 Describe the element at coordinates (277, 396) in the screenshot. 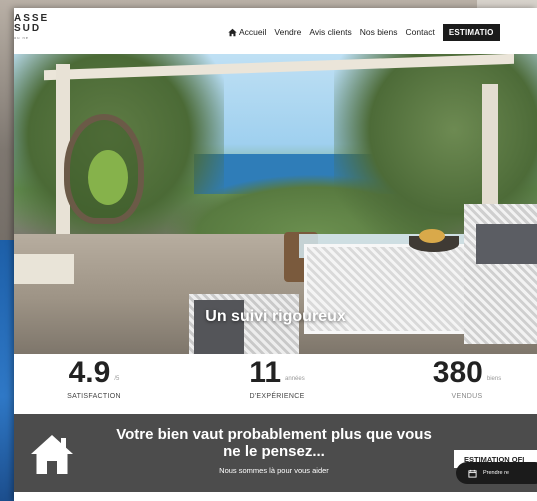

I see `stat-label: D'EXPÉRIENCE` at that location.